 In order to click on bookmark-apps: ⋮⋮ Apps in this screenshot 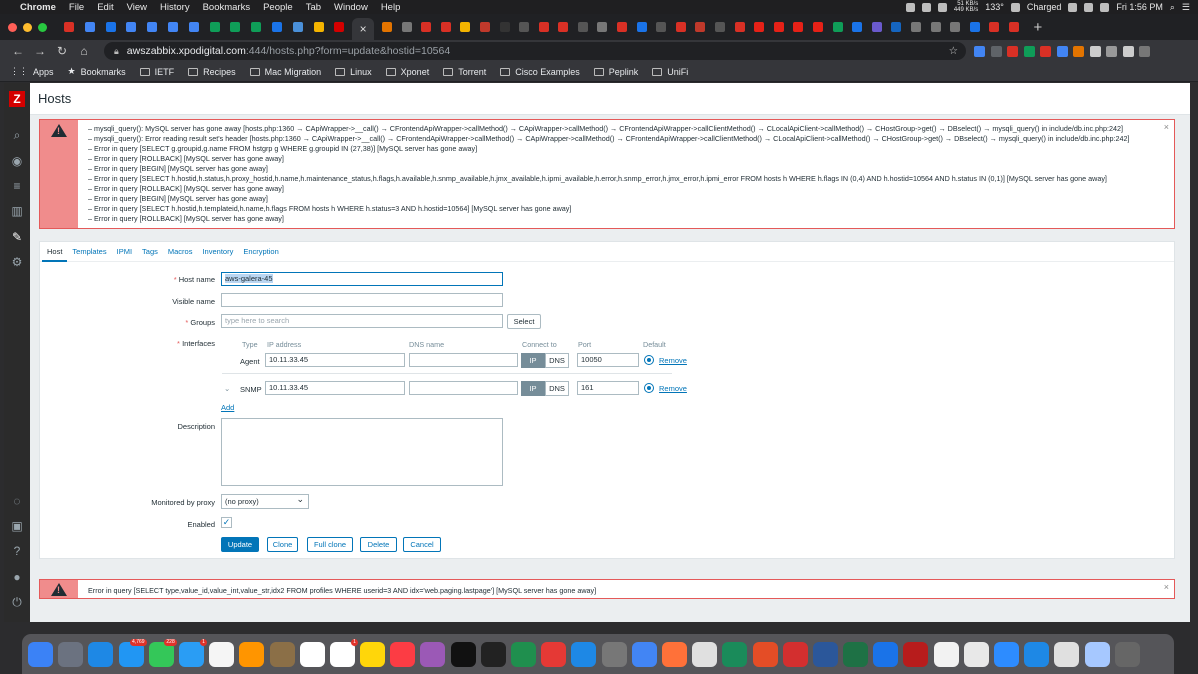, I will do `click(32, 71)`.